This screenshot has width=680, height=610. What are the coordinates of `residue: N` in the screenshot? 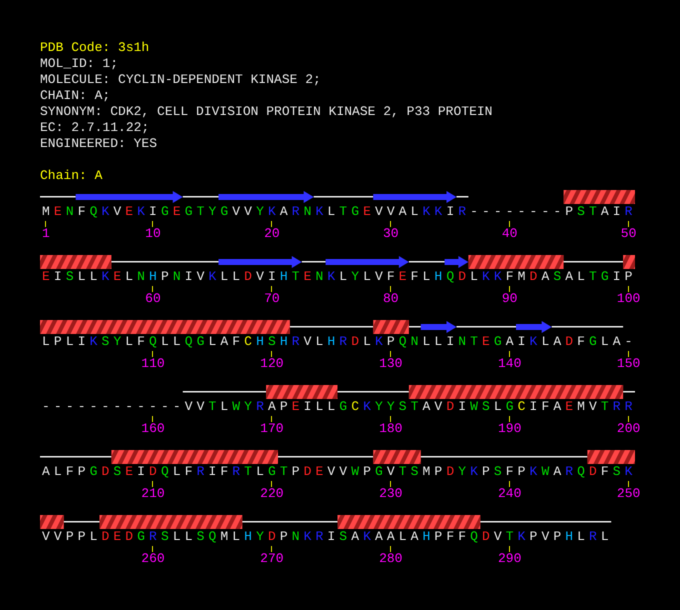 It's located at (141, 277).